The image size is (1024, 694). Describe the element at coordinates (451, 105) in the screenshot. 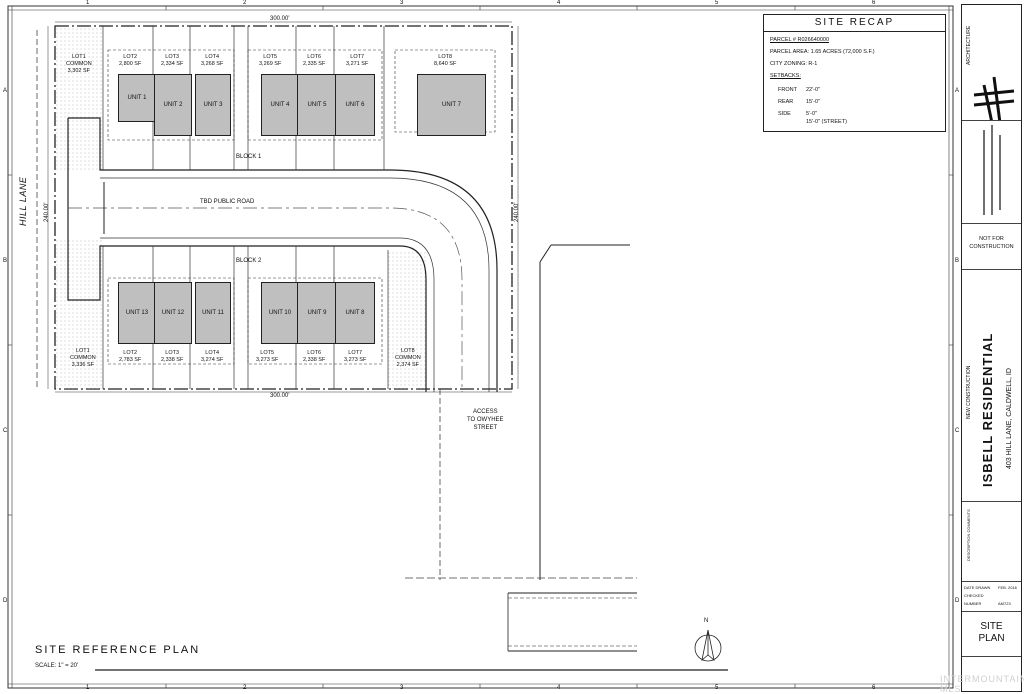

I see `unit-7: UNIT 7` at that location.